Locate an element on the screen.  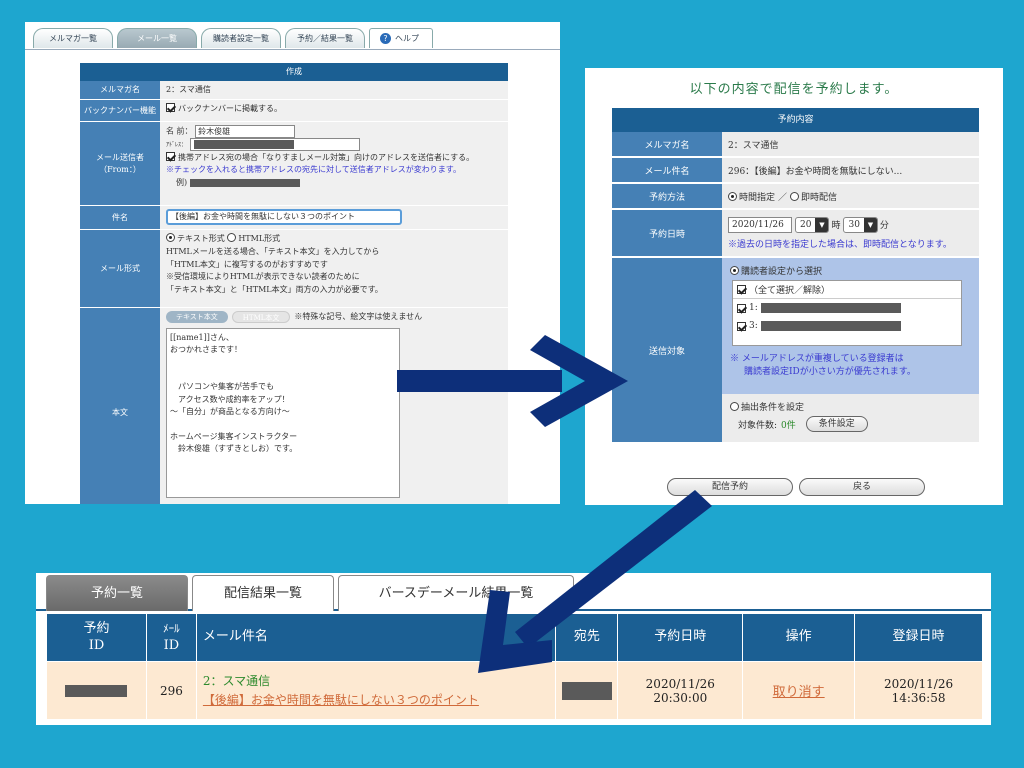
target-condition-radio is located at coordinates (734, 406).